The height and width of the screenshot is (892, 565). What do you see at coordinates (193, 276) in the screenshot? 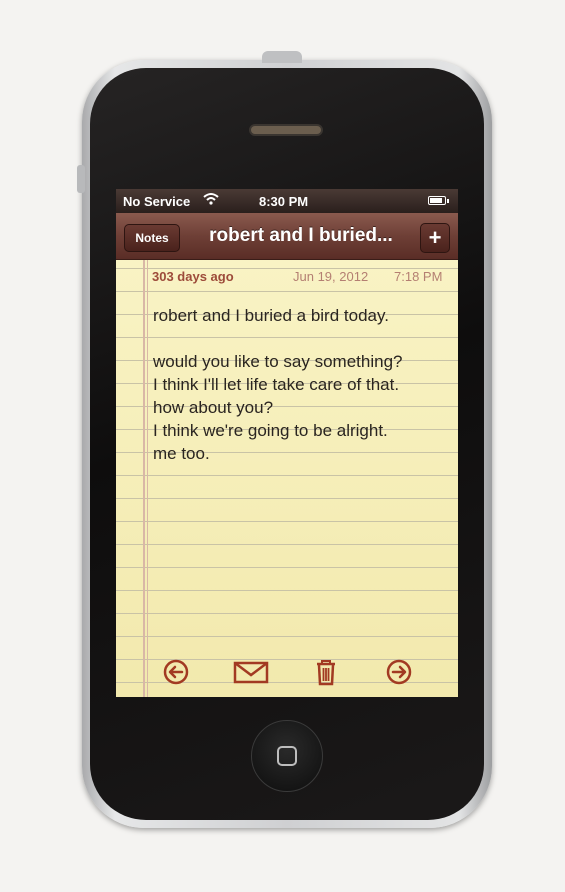
I see `note-age: 303 days ago` at bounding box center [193, 276].